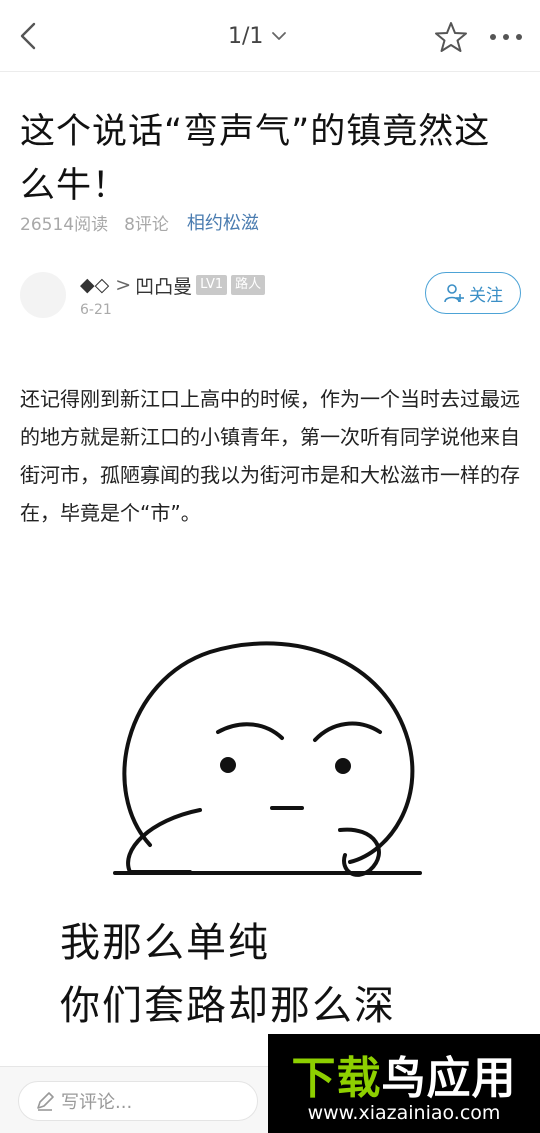 The width and height of the screenshot is (540, 1133). Describe the element at coordinates (228, 1006) in the screenshot. I see `meme-caption-line-2: 你们套路却那么深` at that location.